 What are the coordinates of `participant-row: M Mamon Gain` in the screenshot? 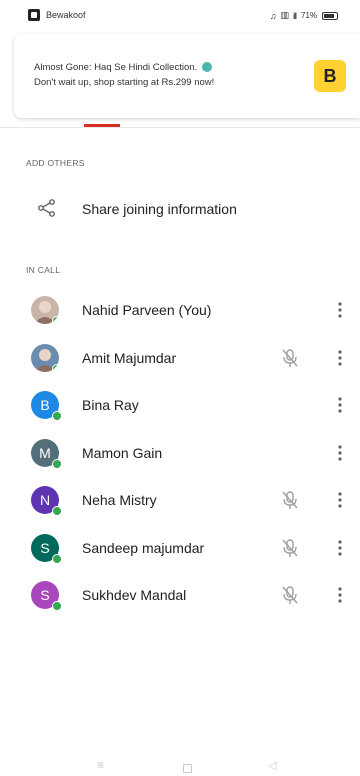 It's located at (180, 458).